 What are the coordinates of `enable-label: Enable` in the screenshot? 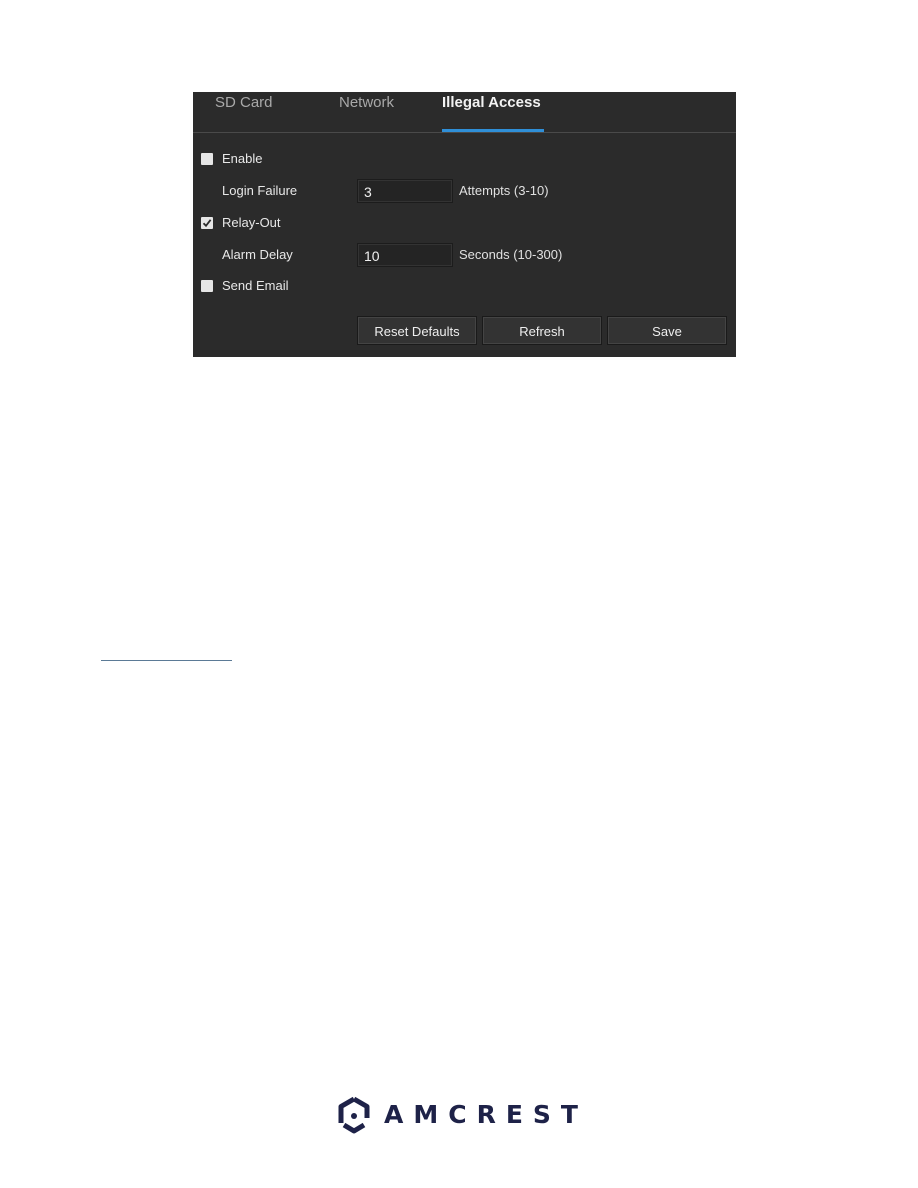 It's located at (242, 158).